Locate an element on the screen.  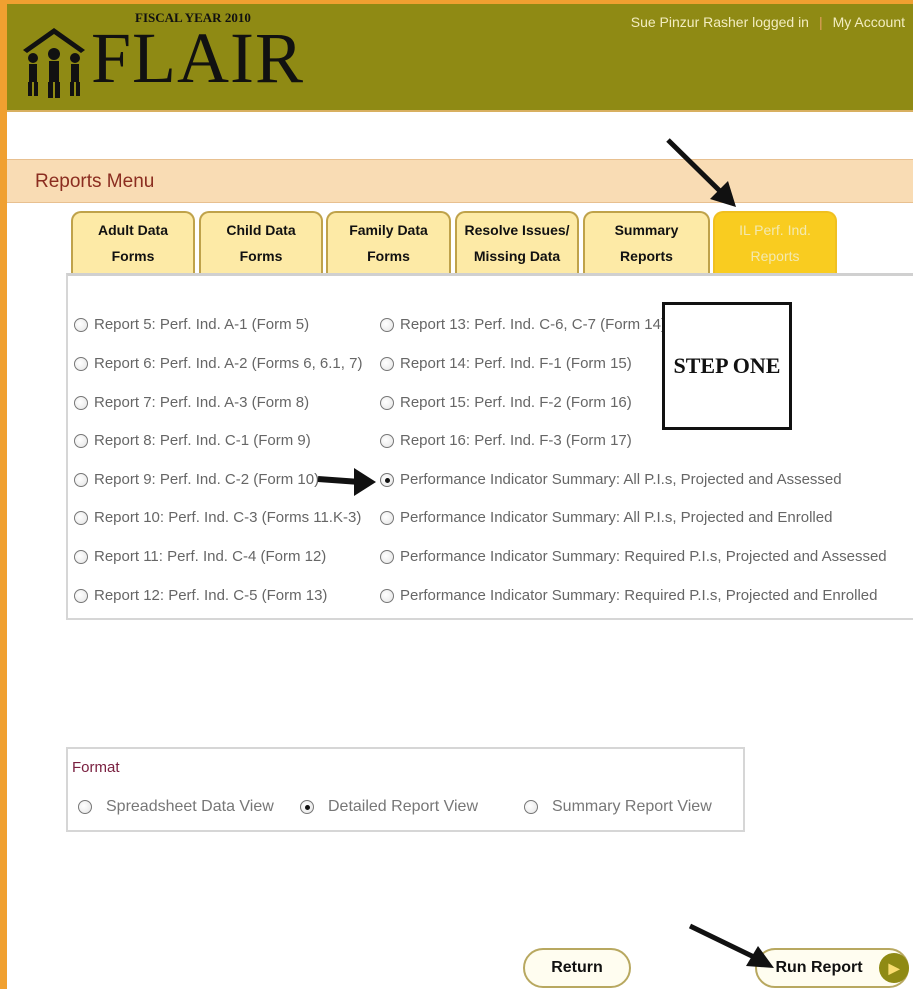
tab-label: IL Perf. Ind. Reports is located at coordinates (775, 243).